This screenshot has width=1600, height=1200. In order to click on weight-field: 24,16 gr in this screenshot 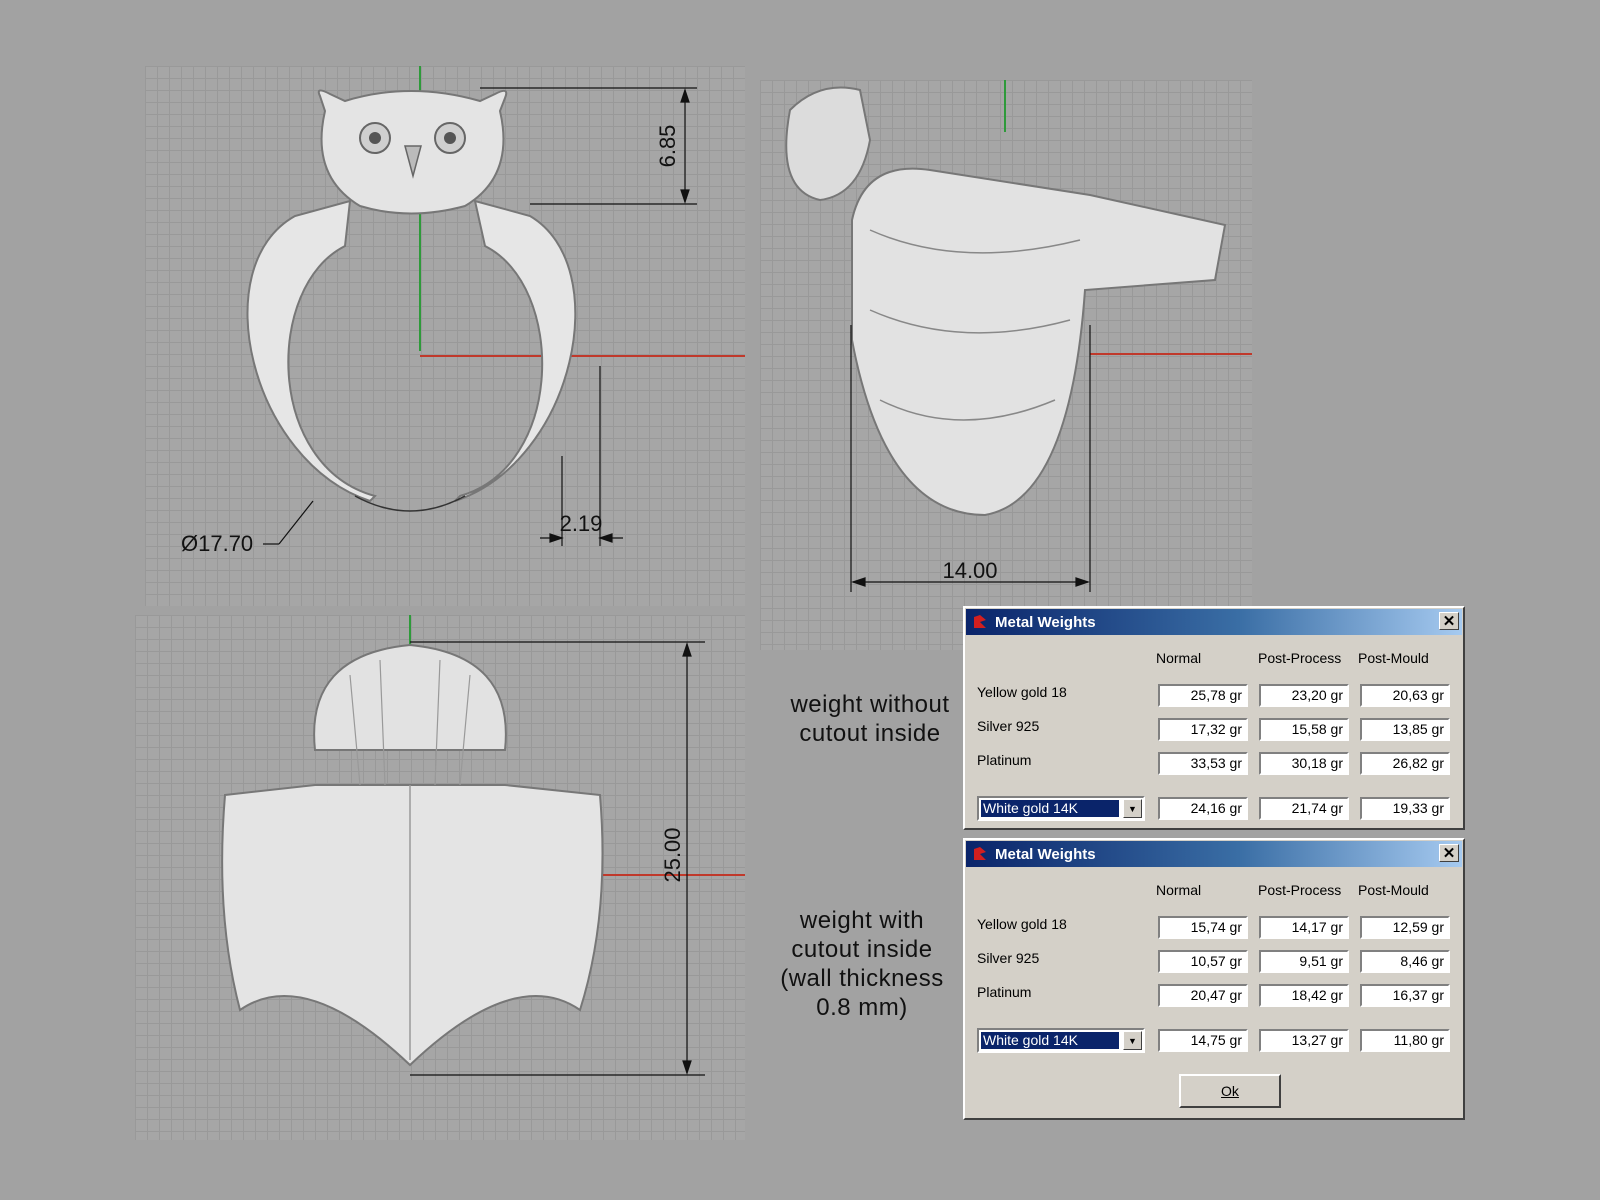, I will do `click(1203, 808)`.